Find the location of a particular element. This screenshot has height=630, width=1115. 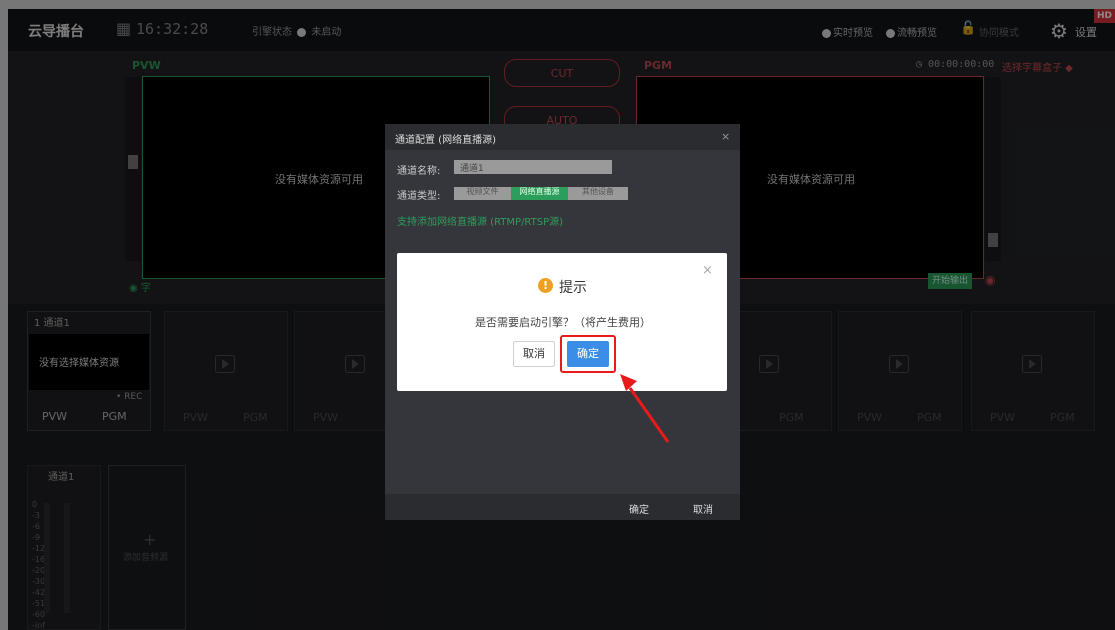

name-label: 通道名称: is located at coordinates (419, 171).